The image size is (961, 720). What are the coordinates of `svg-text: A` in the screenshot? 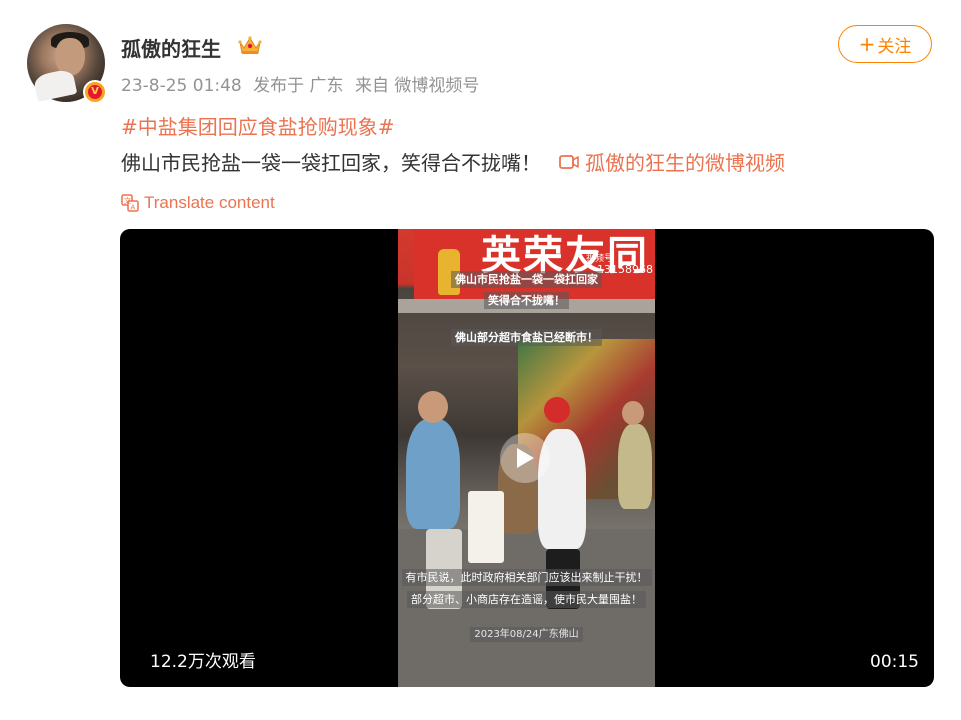 It's located at (133, 208).